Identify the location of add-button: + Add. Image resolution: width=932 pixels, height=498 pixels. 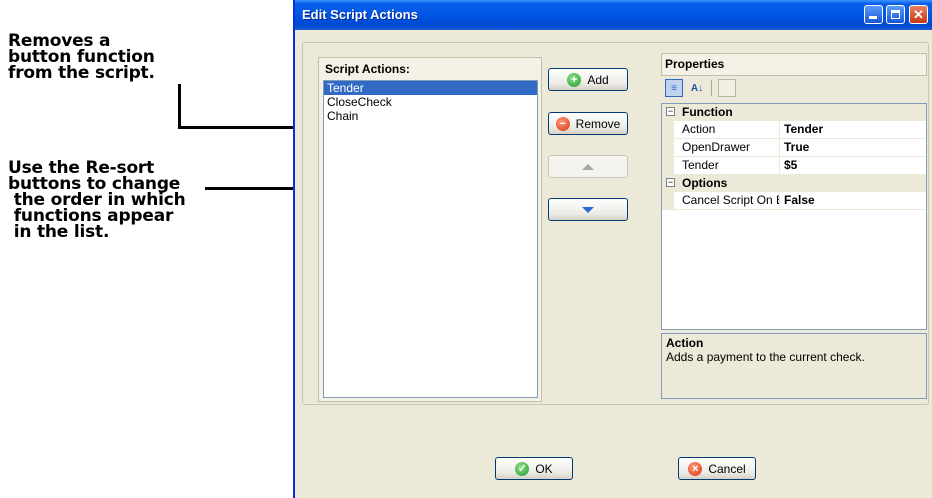
(588, 79).